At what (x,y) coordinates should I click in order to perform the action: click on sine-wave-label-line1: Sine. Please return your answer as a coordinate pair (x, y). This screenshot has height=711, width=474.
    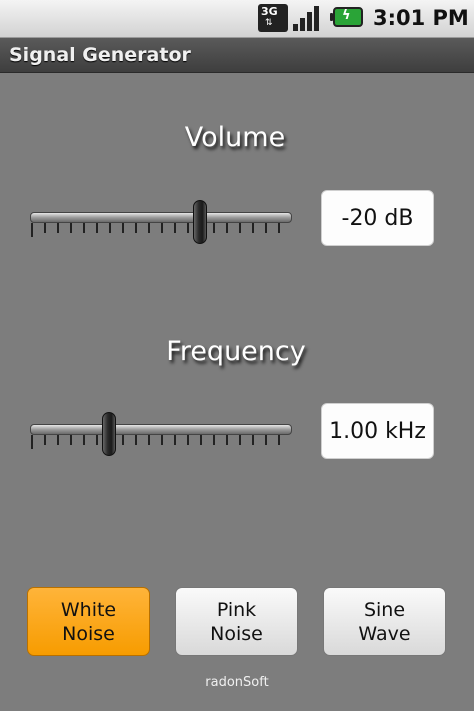
    Looking at the image, I should click on (384, 610).